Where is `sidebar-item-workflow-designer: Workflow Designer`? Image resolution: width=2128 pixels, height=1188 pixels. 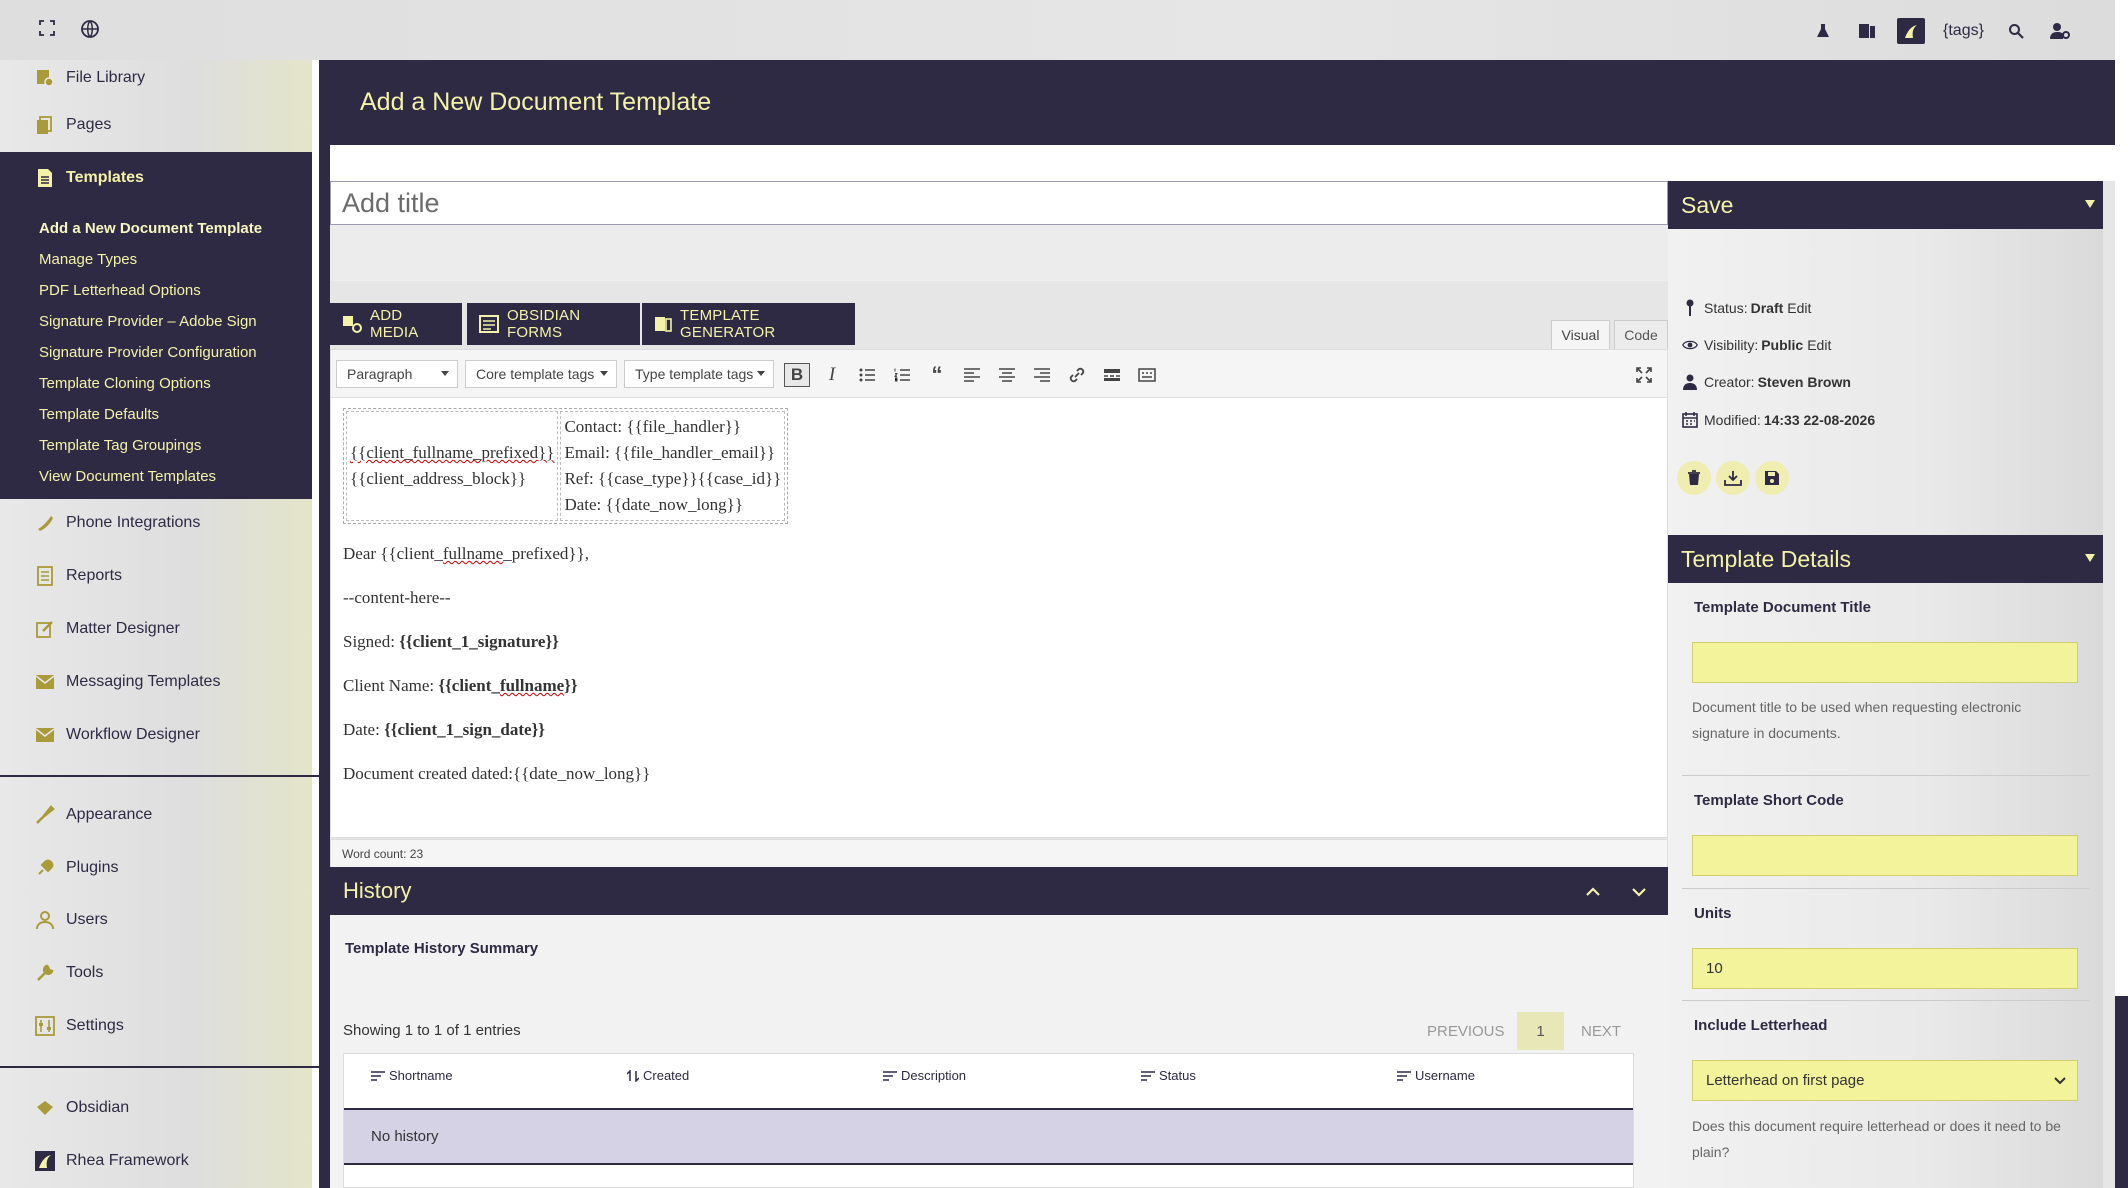
sidebar-item-workflow-designer: Workflow Designer is located at coordinates (156, 735).